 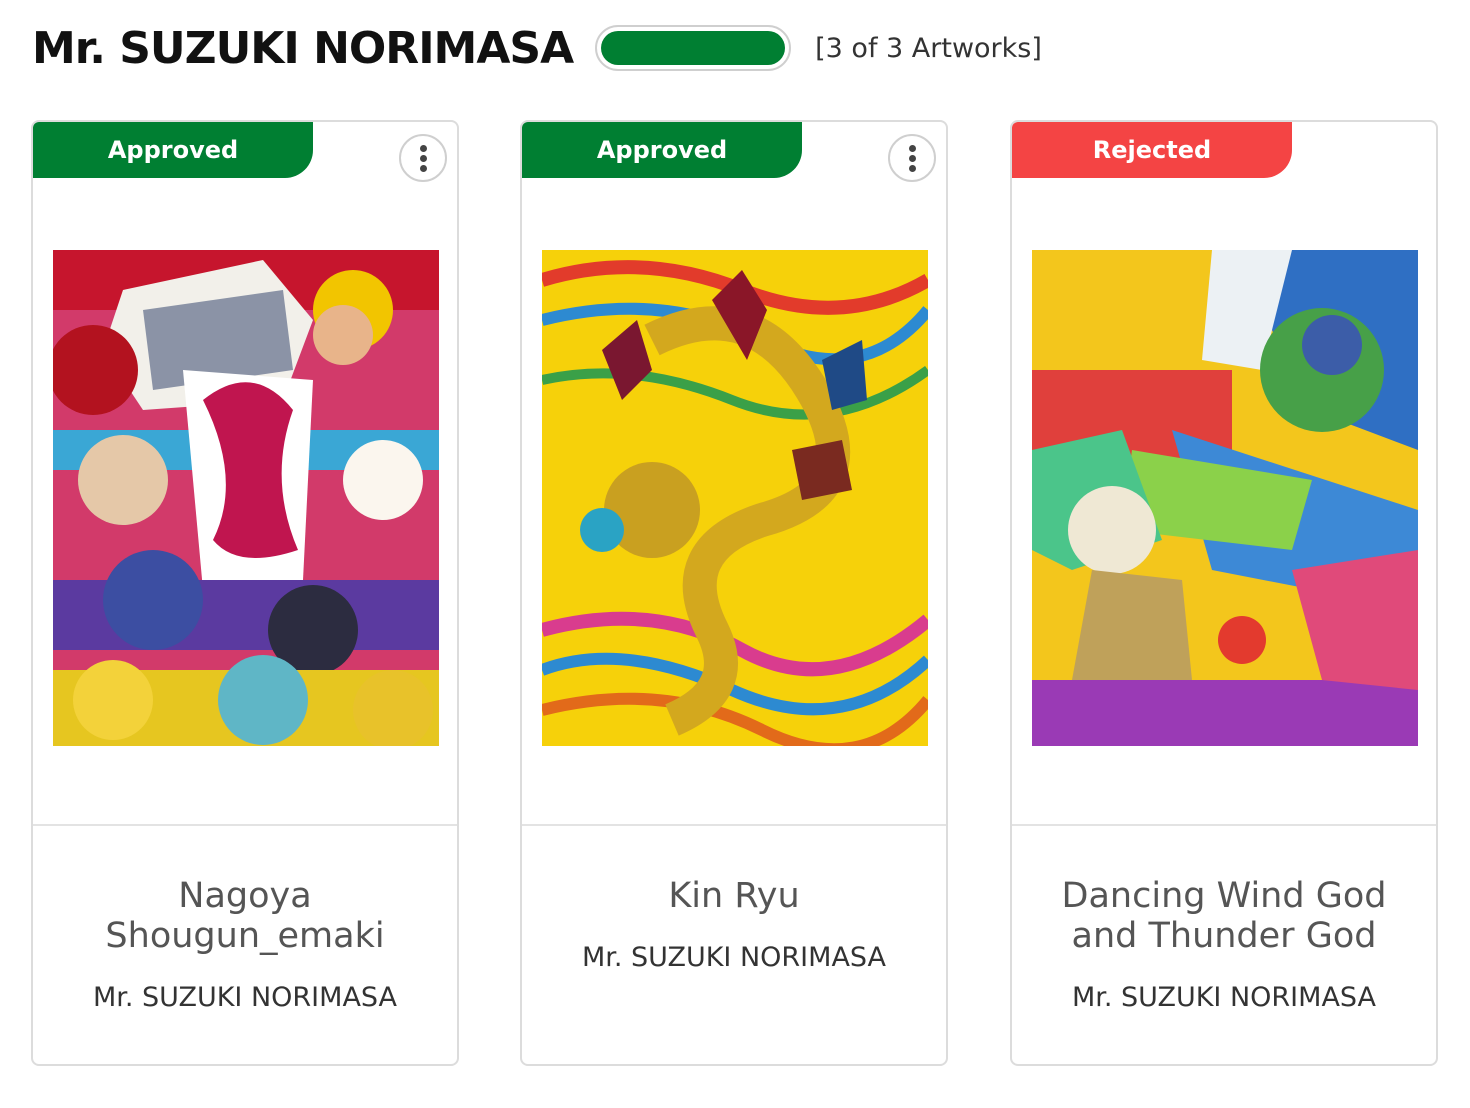 What do you see at coordinates (303, 48) in the screenshot?
I see `artist-name-heading: Mr. SUZUKI NORIMASA` at bounding box center [303, 48].